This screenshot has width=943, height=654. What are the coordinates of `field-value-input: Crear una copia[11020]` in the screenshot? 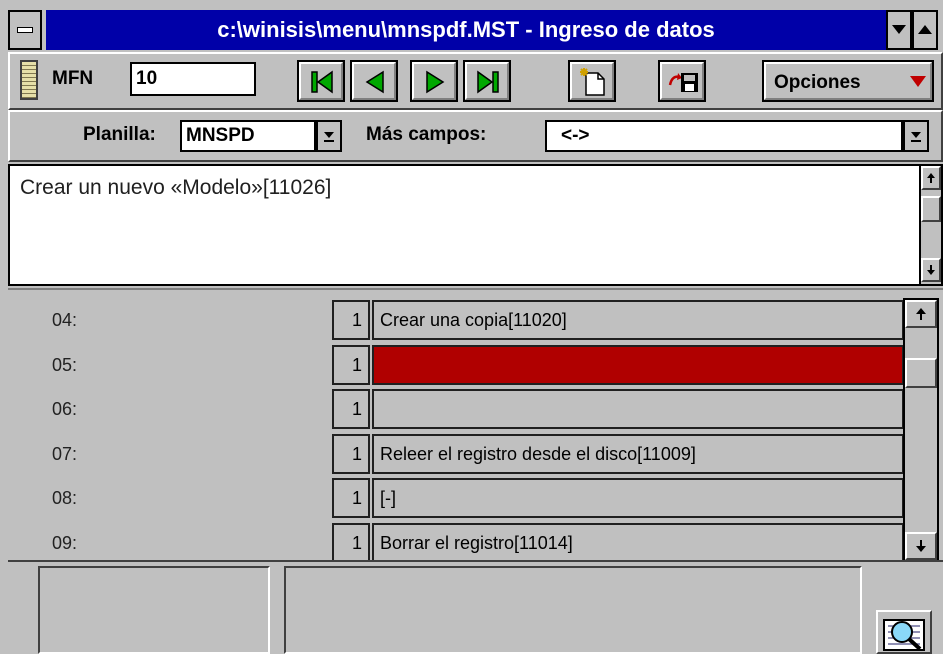 It's located at (638, 320).